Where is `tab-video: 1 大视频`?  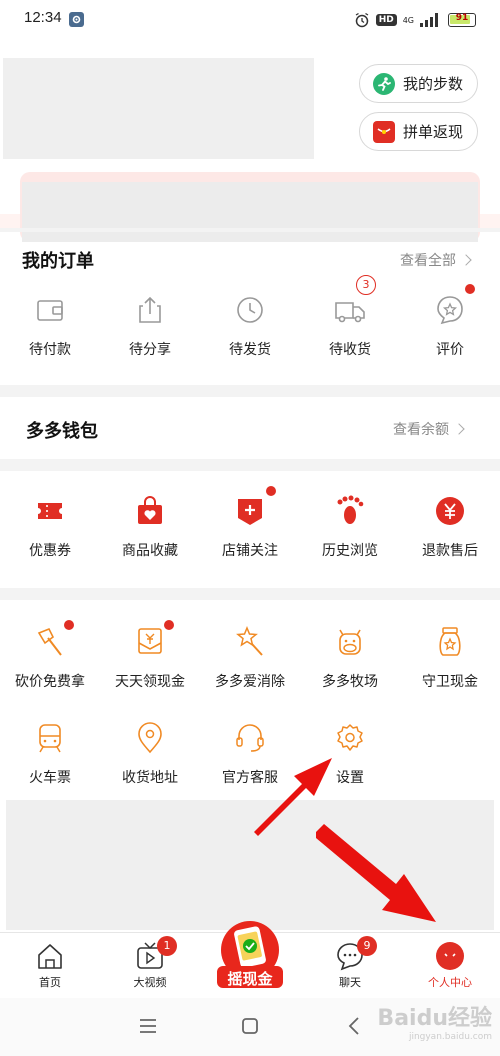
tab-video: 1 大视频 is located at coordinates (150, 966).